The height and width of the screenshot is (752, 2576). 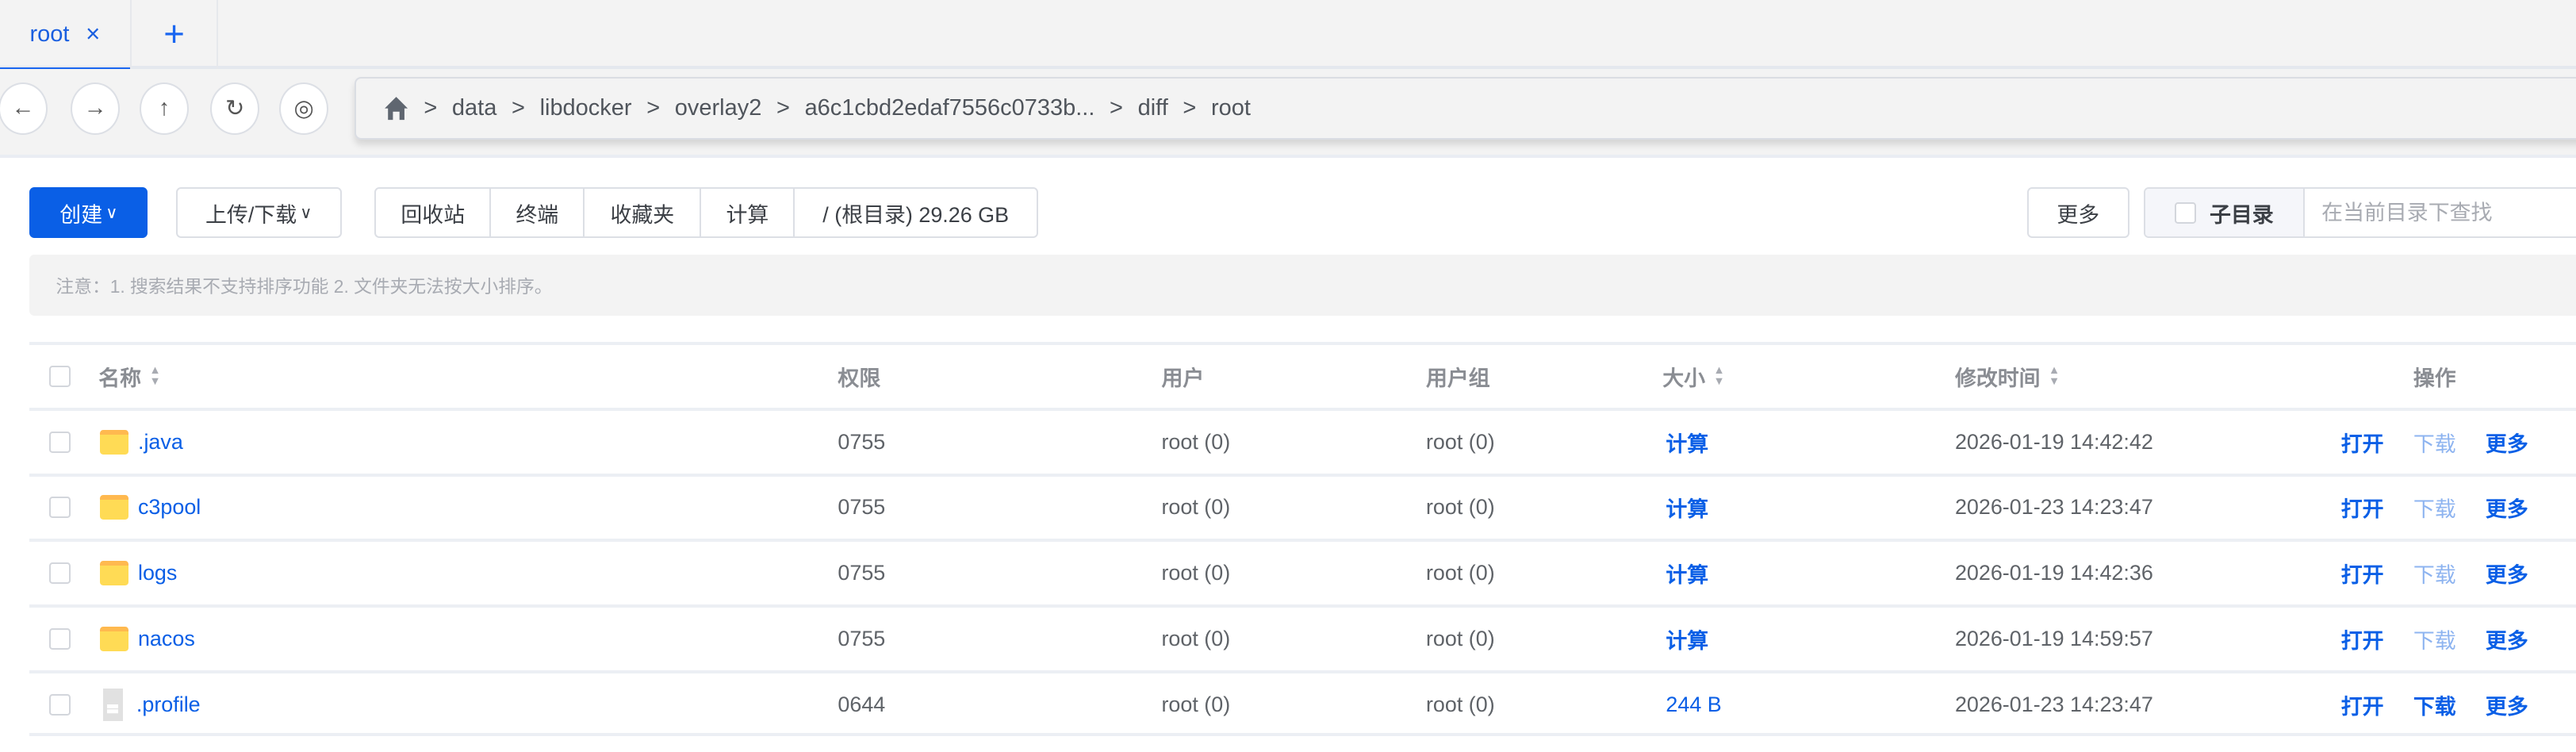 I want to click on refresh-button: ↻, so click(x=235, y=108).